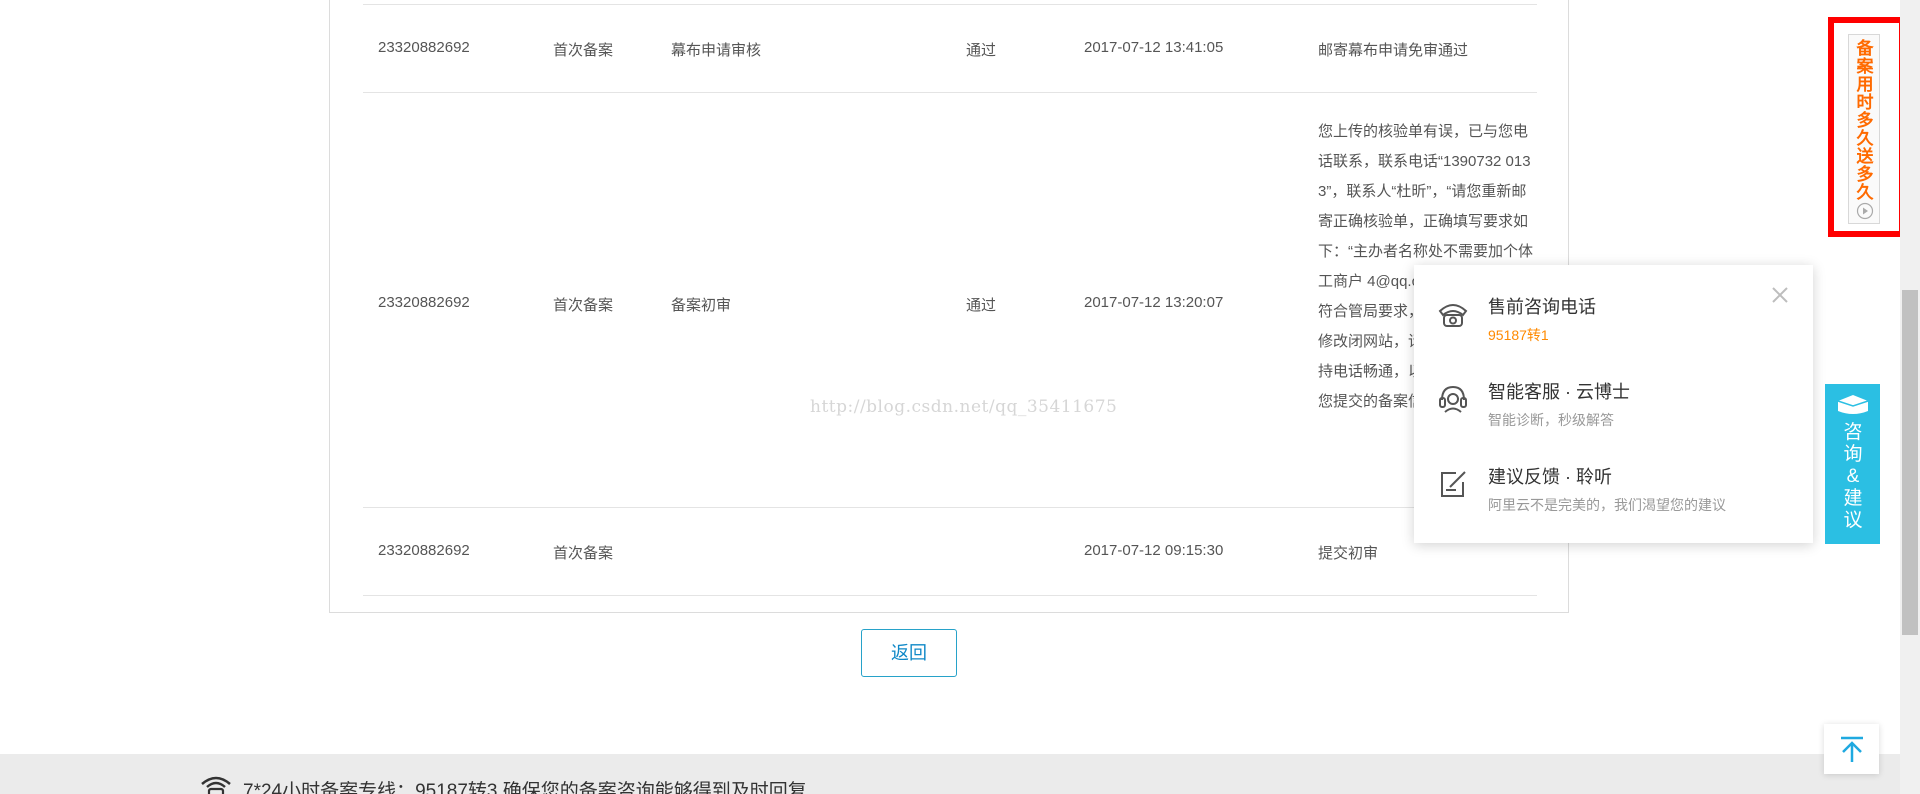  I want to click on presales-phone-number: 95187转1, so click(1518, 335).